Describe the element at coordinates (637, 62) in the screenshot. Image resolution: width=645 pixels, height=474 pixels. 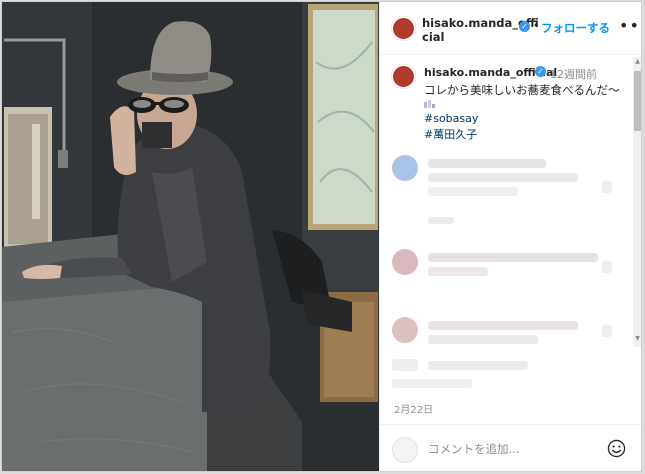
I see `scroll-up-arrow-icon: ▲` at that location.